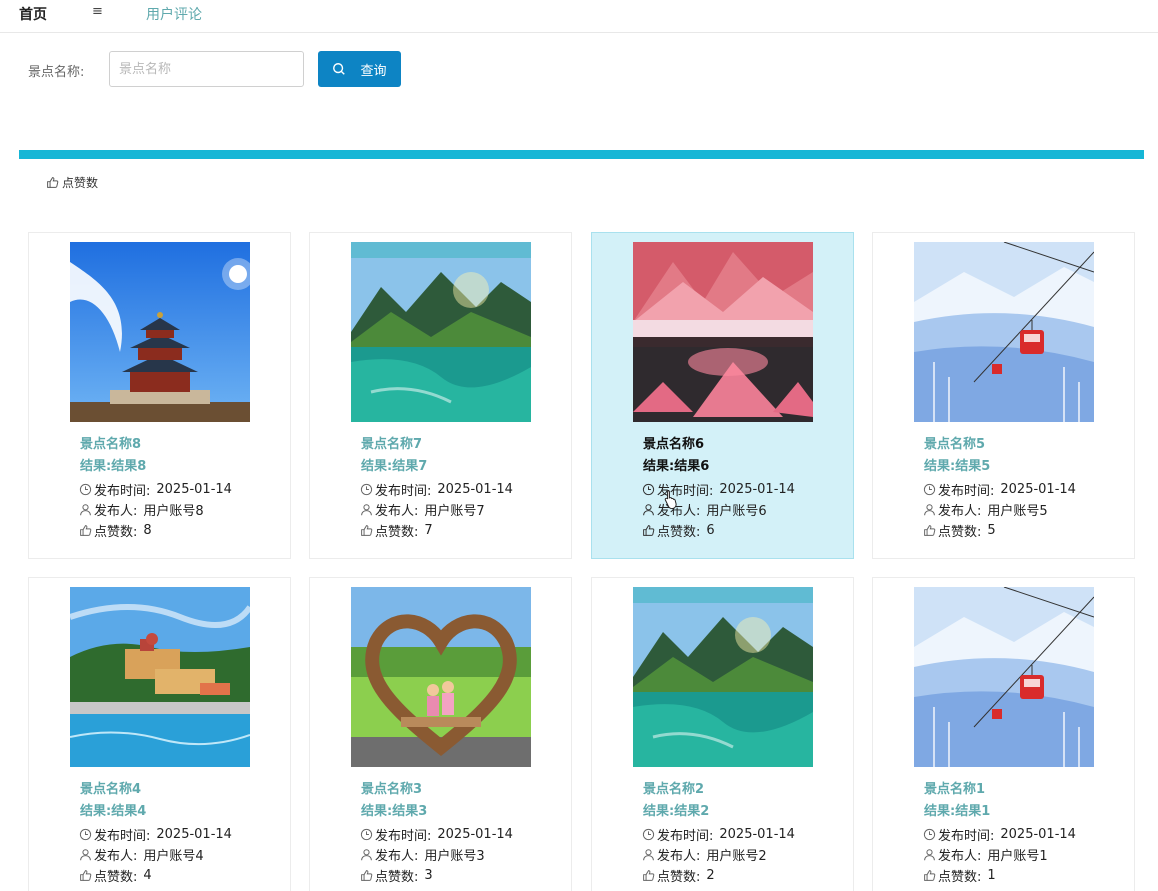  Describe the element at coordinates (394, 466) in the screenshot. I see `attraction-result: 结果:结果7` at that location.